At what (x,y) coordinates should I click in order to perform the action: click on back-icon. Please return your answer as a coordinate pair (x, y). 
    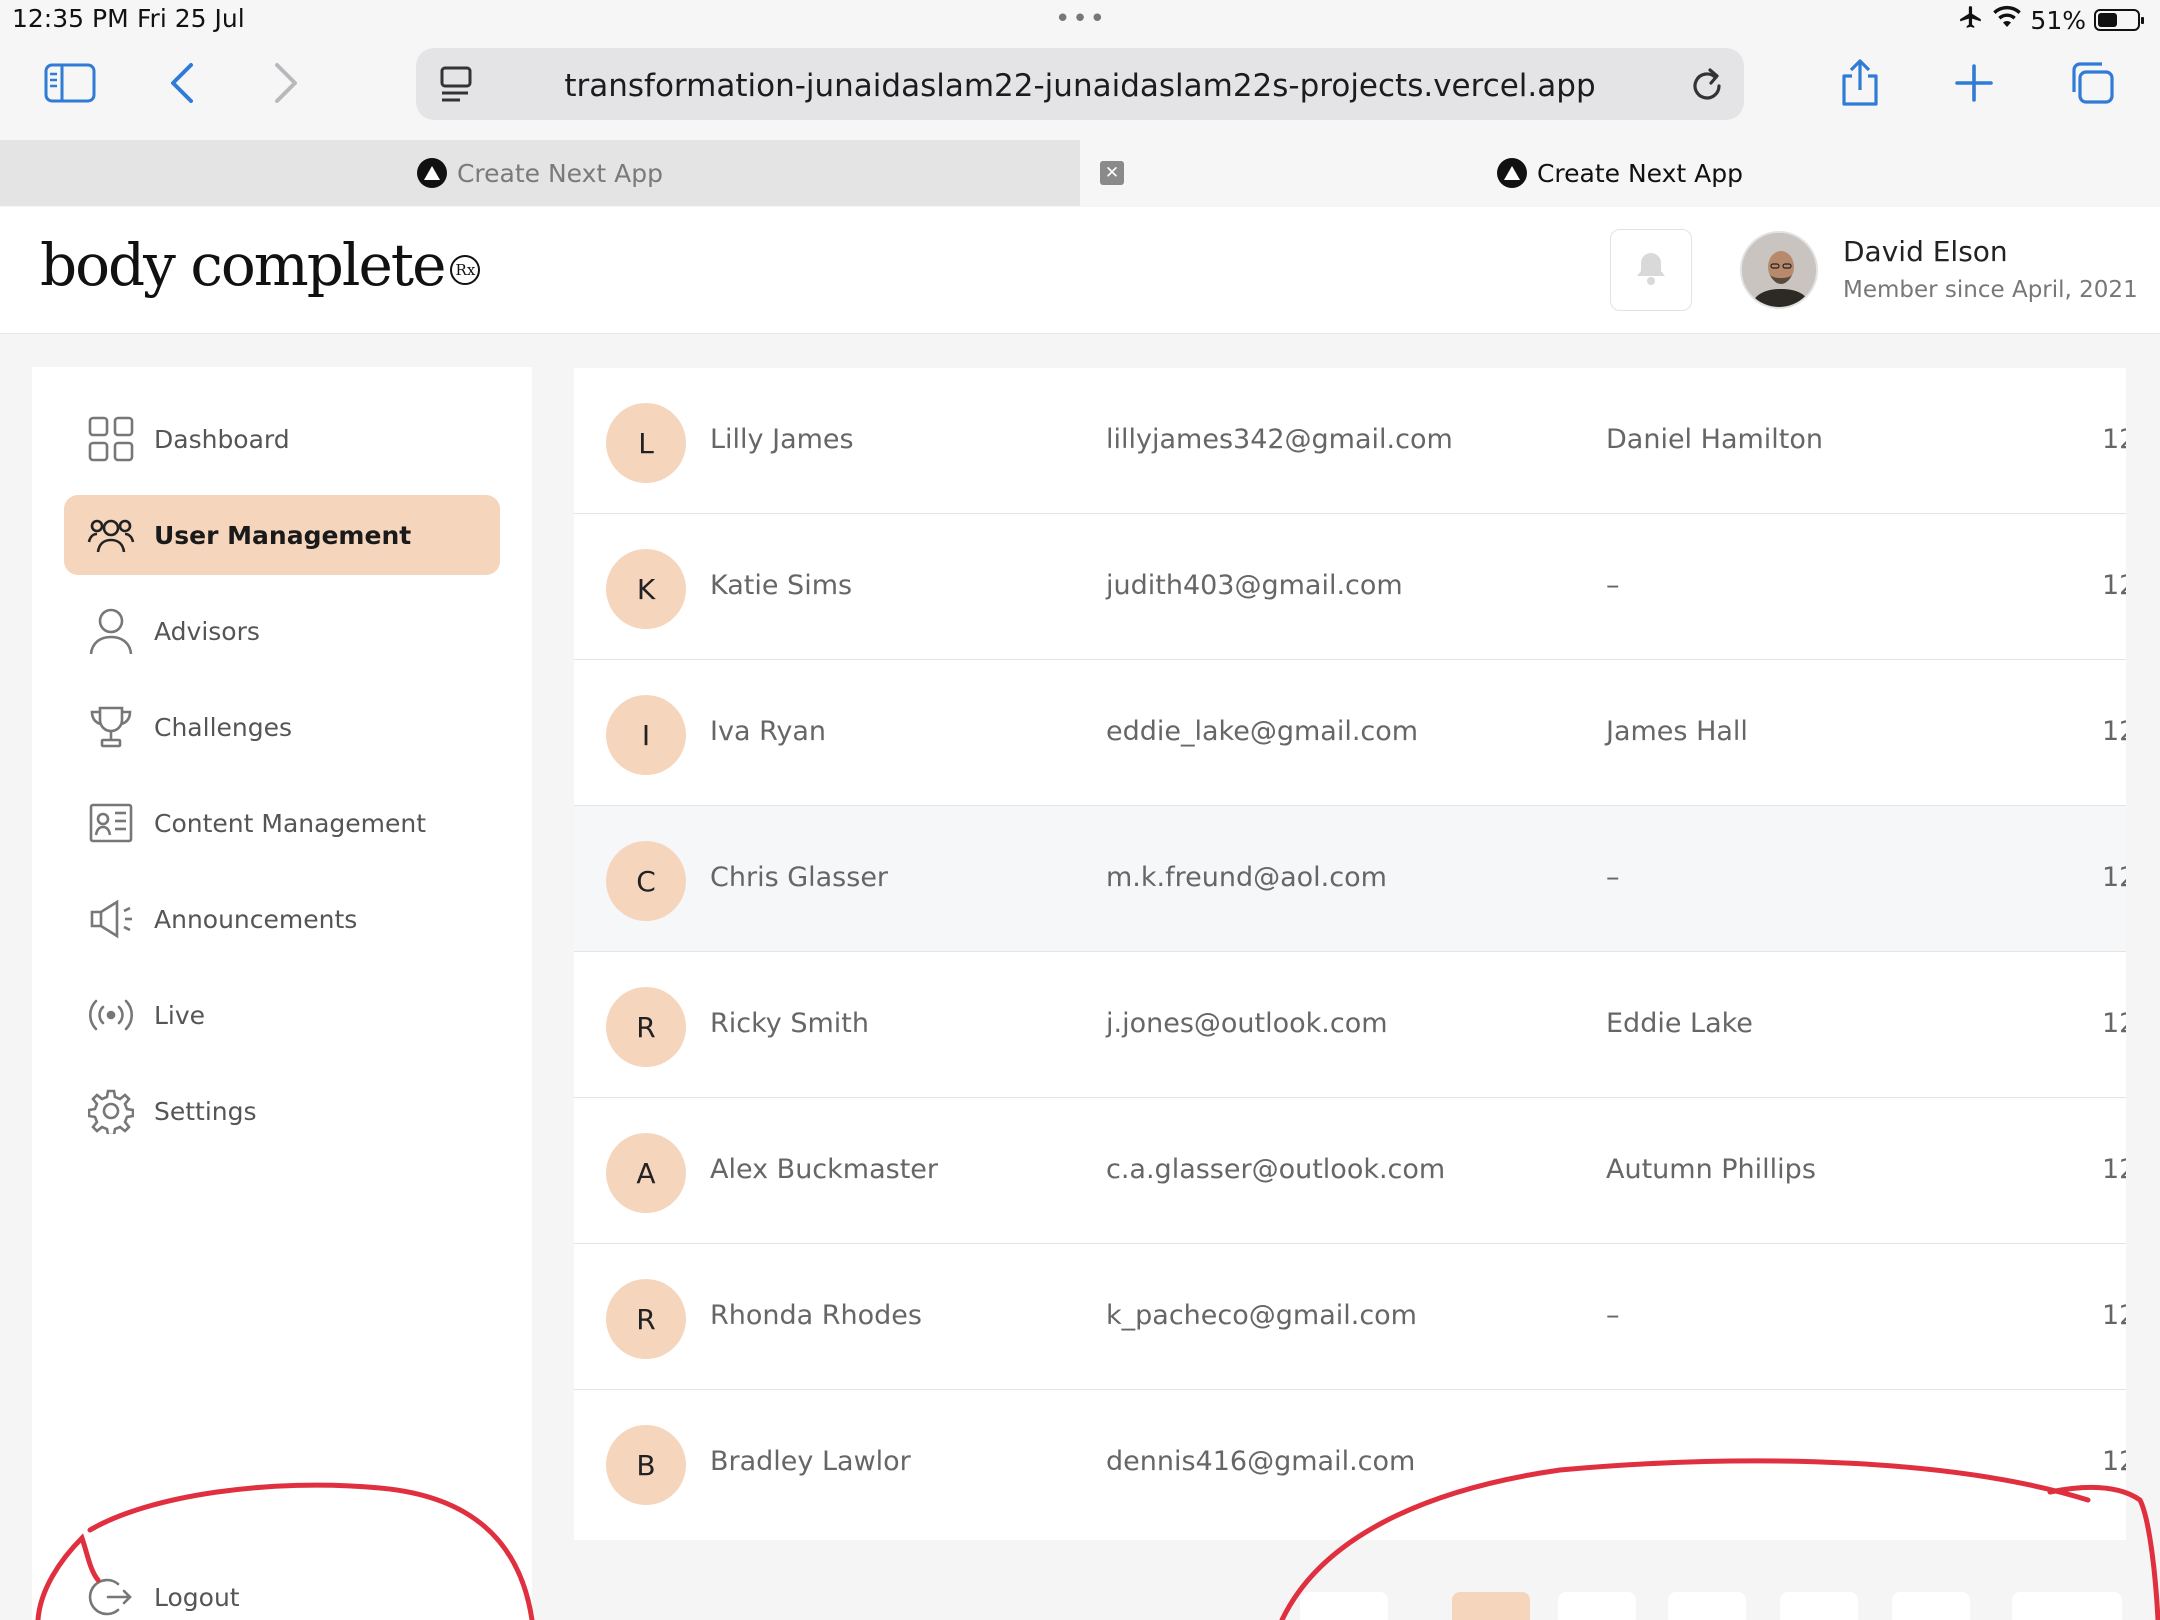
    Looking at the image, I should click on (182, 83).